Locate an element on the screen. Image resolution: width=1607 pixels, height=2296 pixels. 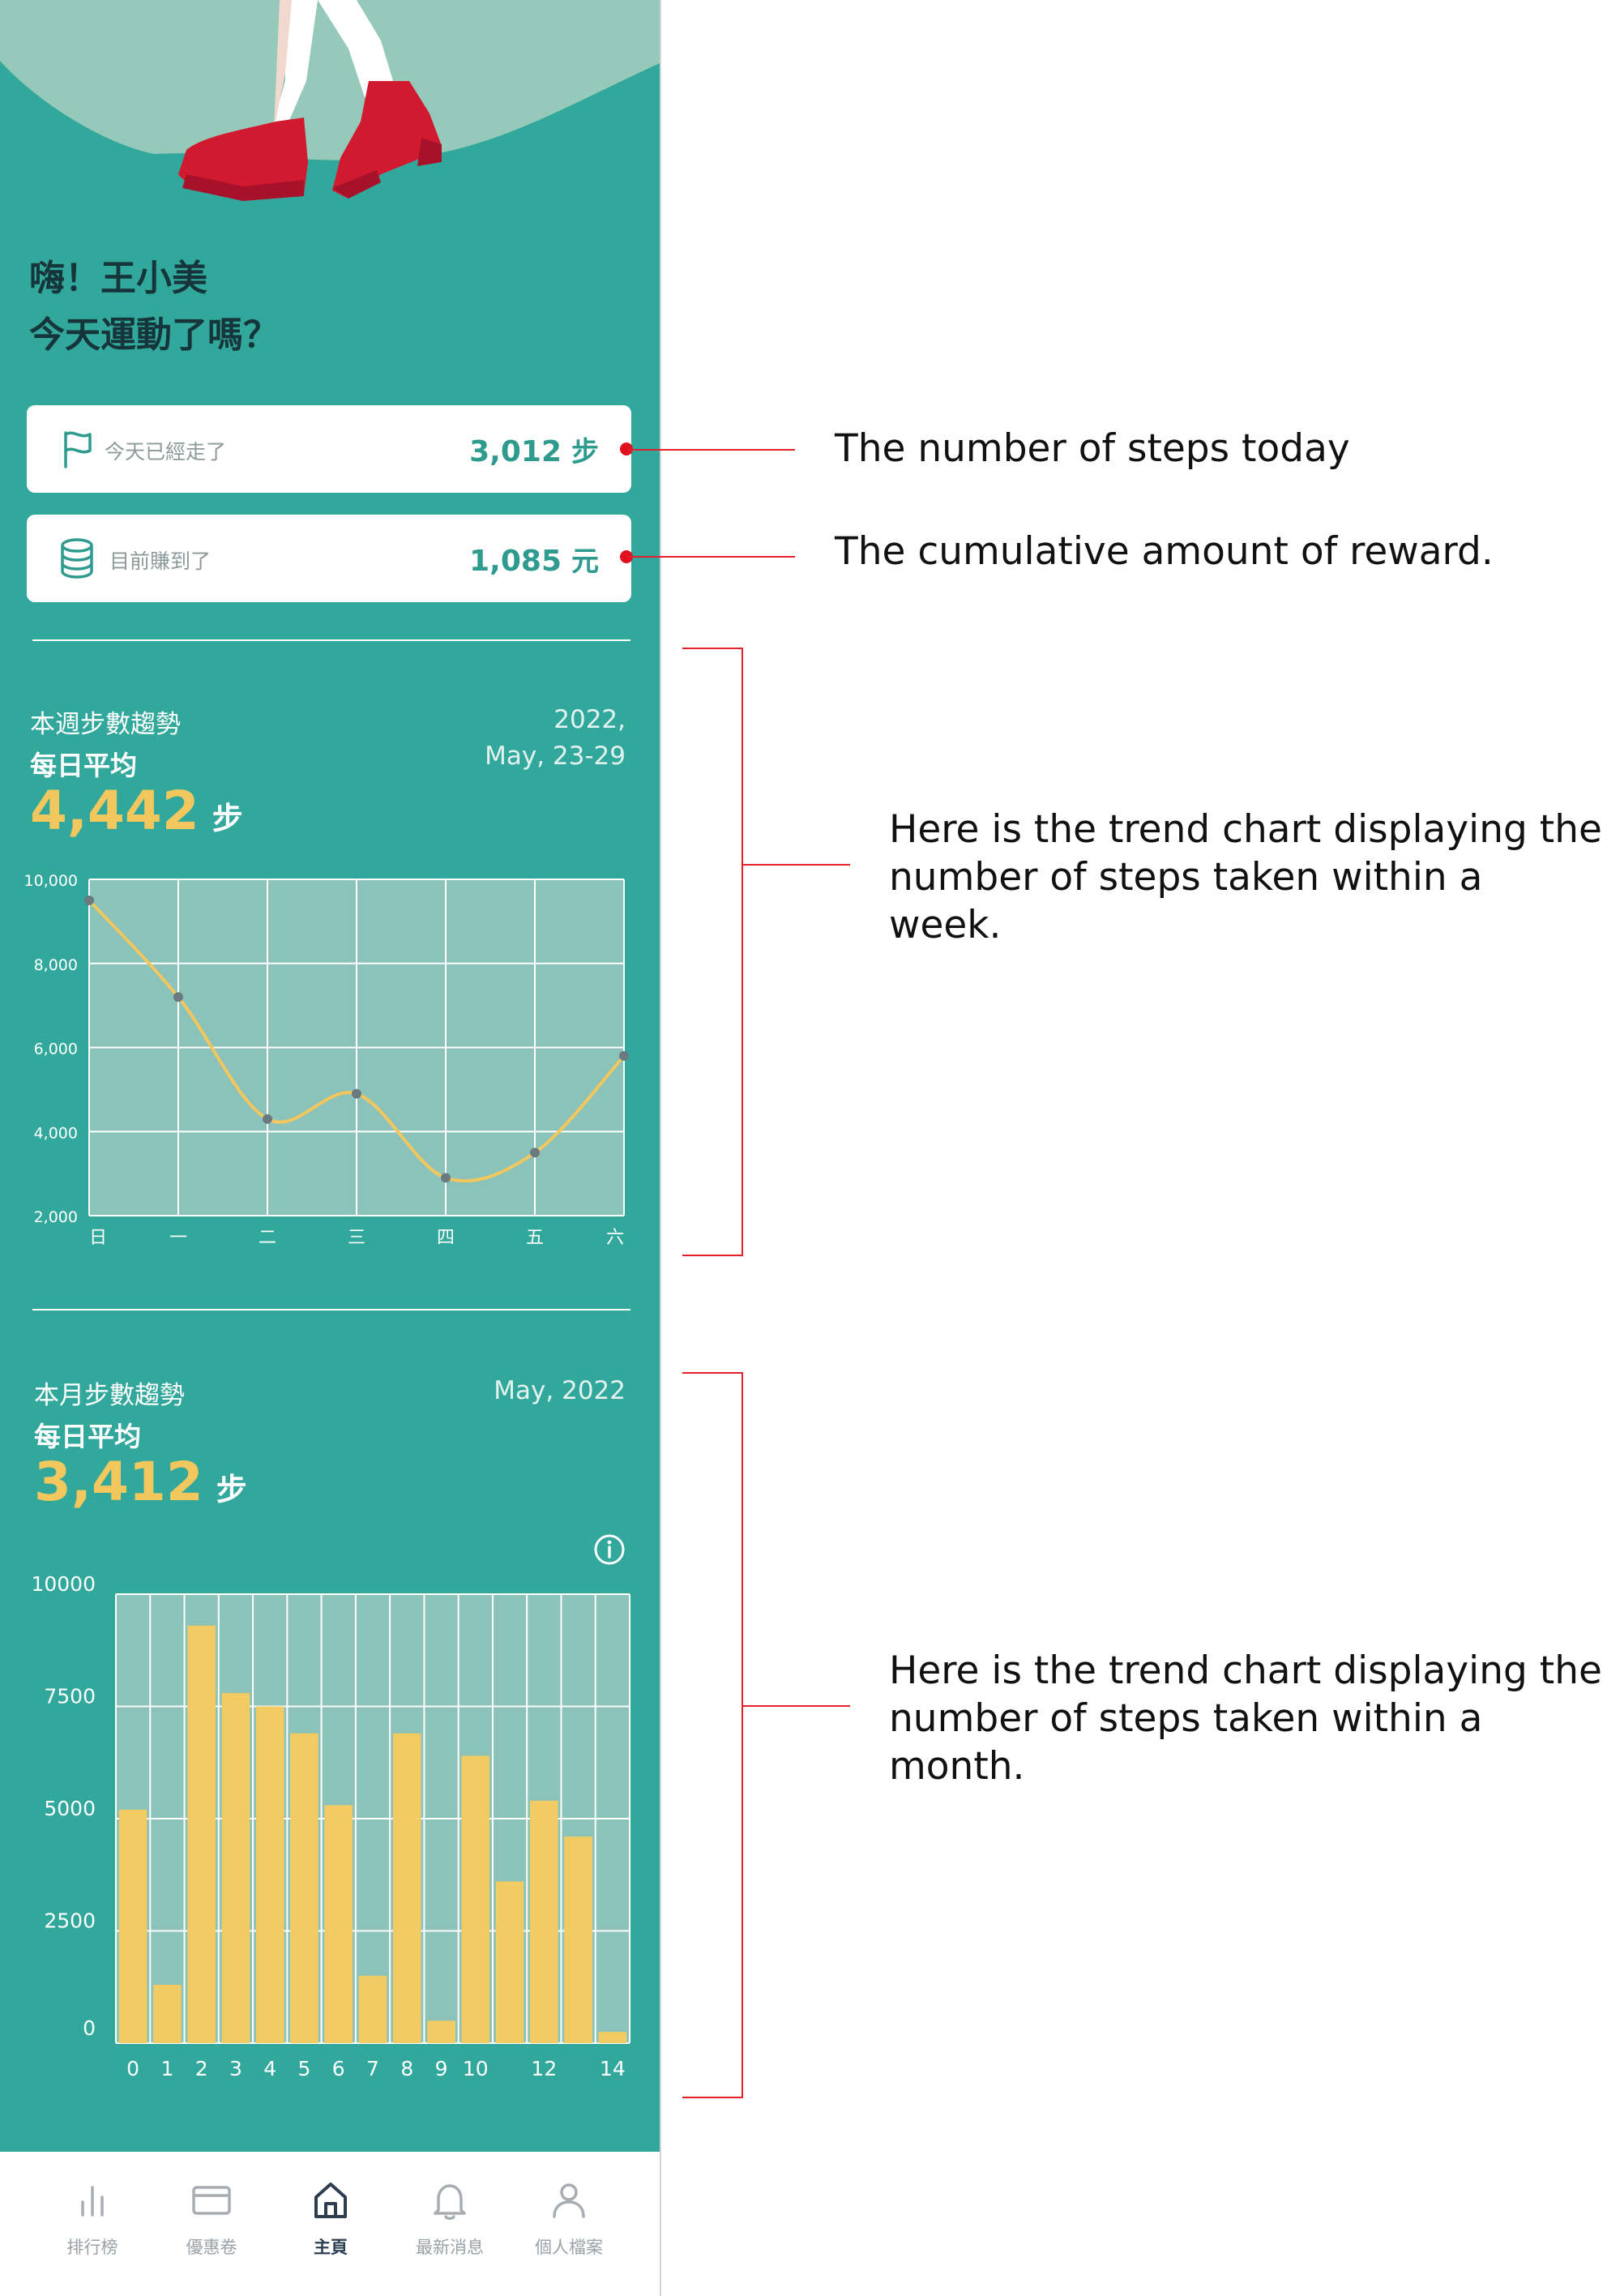
monthly-average-unit: 步 is located at coordinates (231, 1489).